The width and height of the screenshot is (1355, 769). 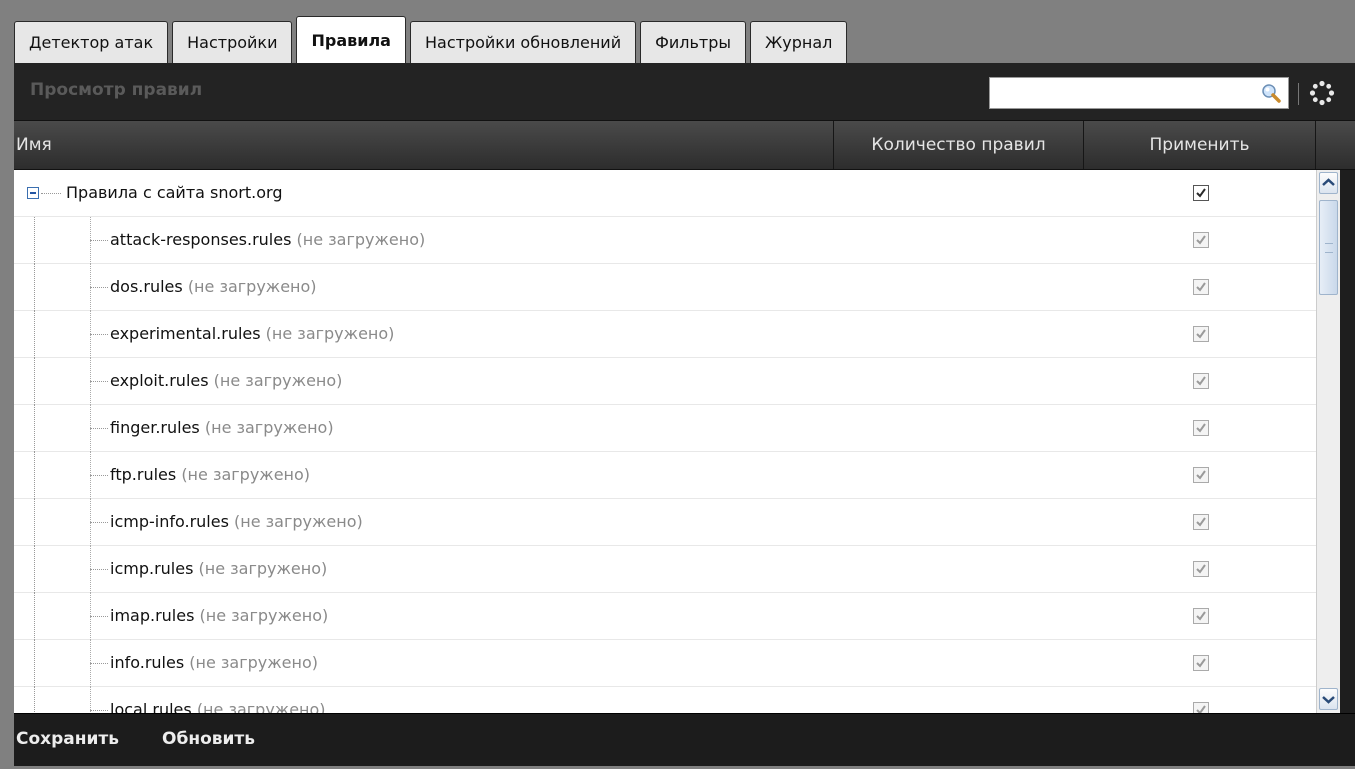 I want to click on rule-name-cell: finger.rules (не загружено), so click(x=222, y=427).